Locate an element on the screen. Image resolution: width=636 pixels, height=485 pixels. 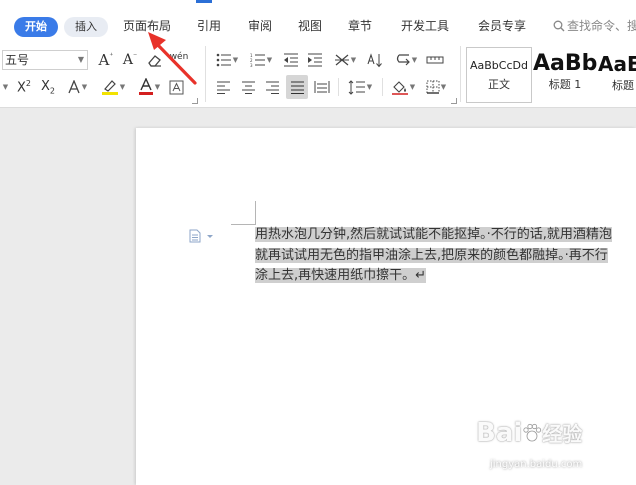
increase-indent-button is located at coordinates (315, 60).